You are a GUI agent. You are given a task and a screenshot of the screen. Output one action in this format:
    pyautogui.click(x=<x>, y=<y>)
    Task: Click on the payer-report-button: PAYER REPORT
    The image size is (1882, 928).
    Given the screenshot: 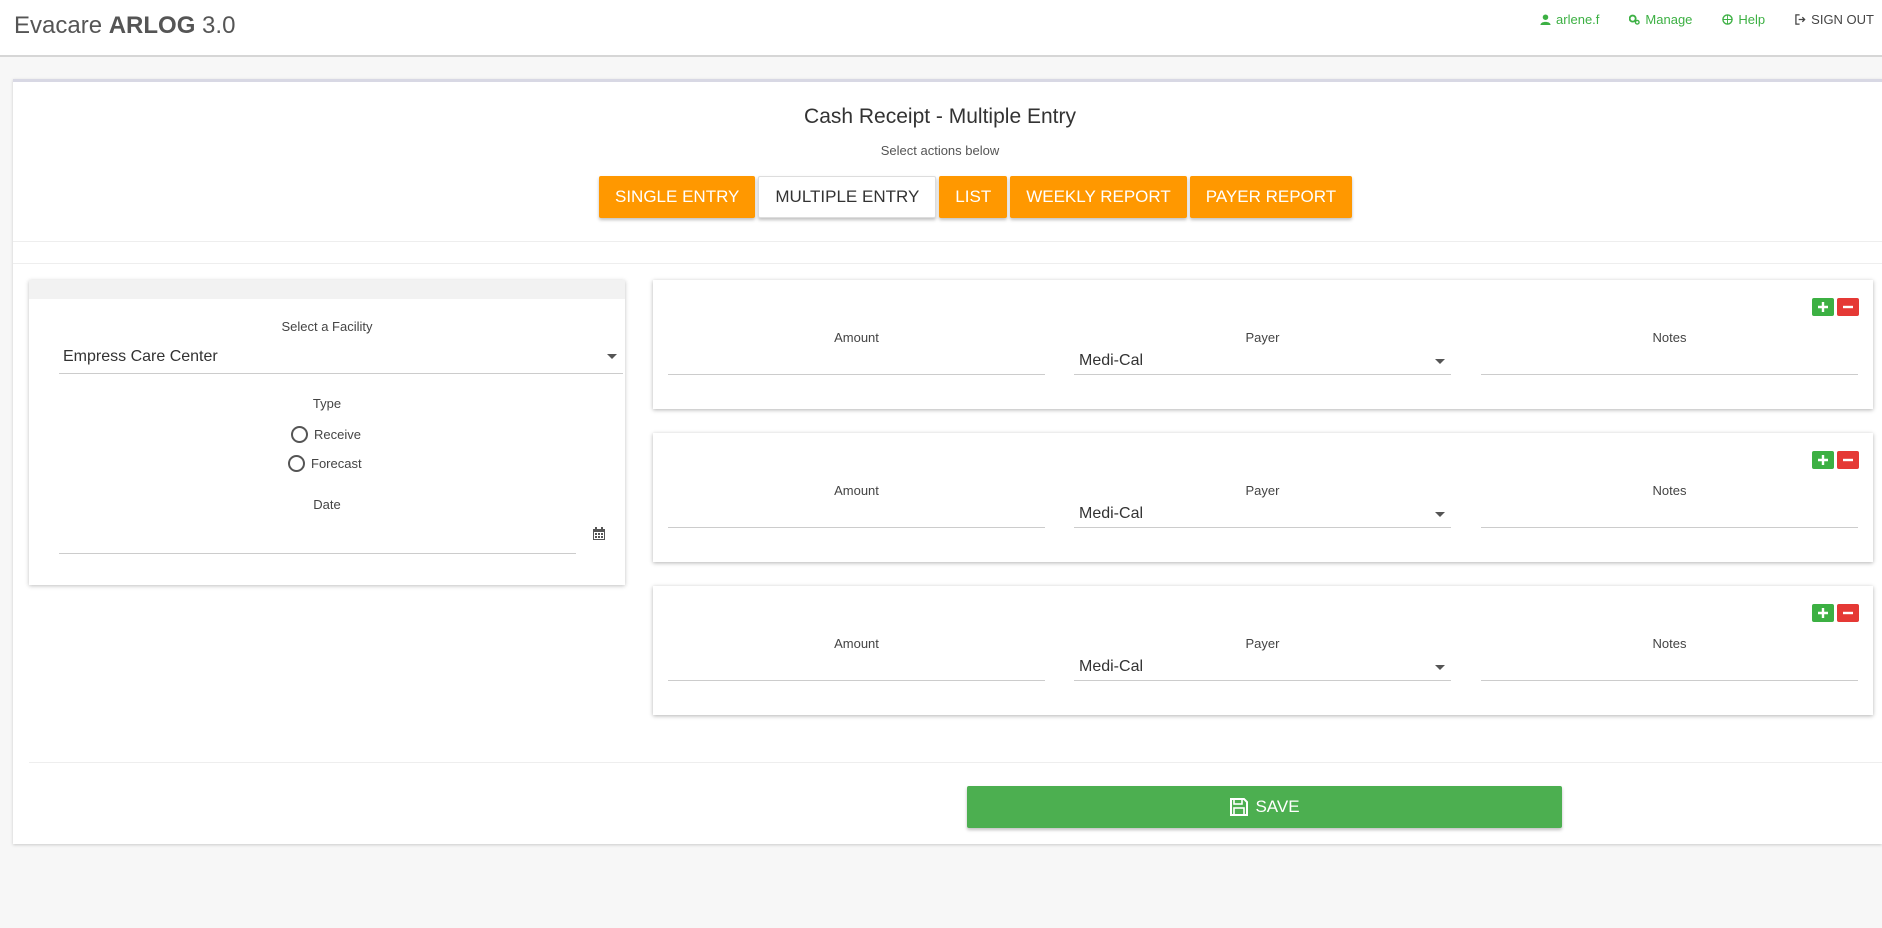 What is the action you would take?
    pyautogui.click(x=1271, y=197)
    